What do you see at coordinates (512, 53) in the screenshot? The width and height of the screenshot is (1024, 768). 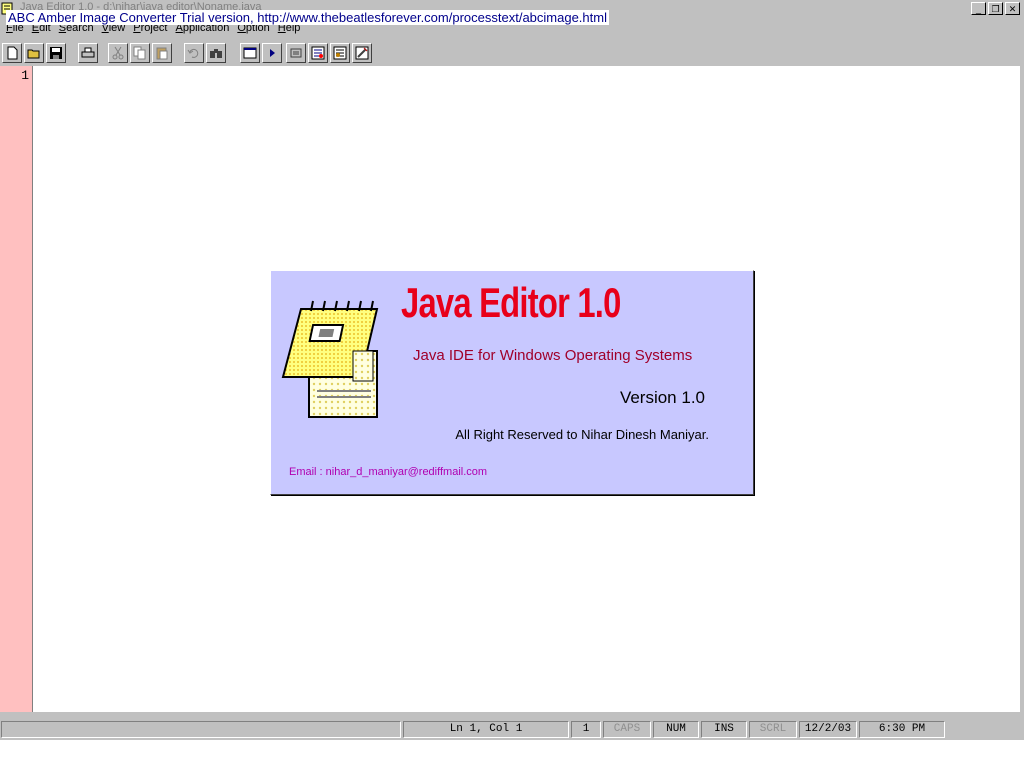 I see `toolbar` at bounding box center [512, 53].